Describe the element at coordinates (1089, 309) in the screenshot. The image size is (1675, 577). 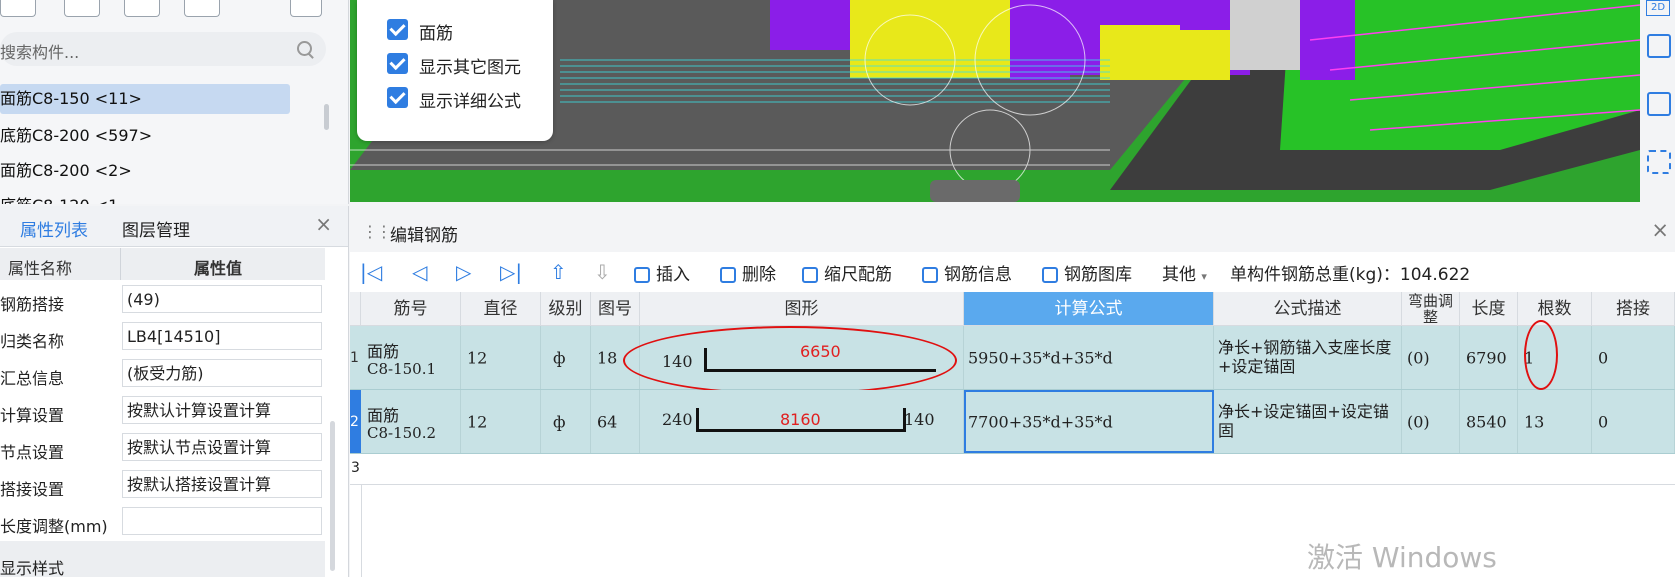
I see `column-header: 计算公式` at that location.